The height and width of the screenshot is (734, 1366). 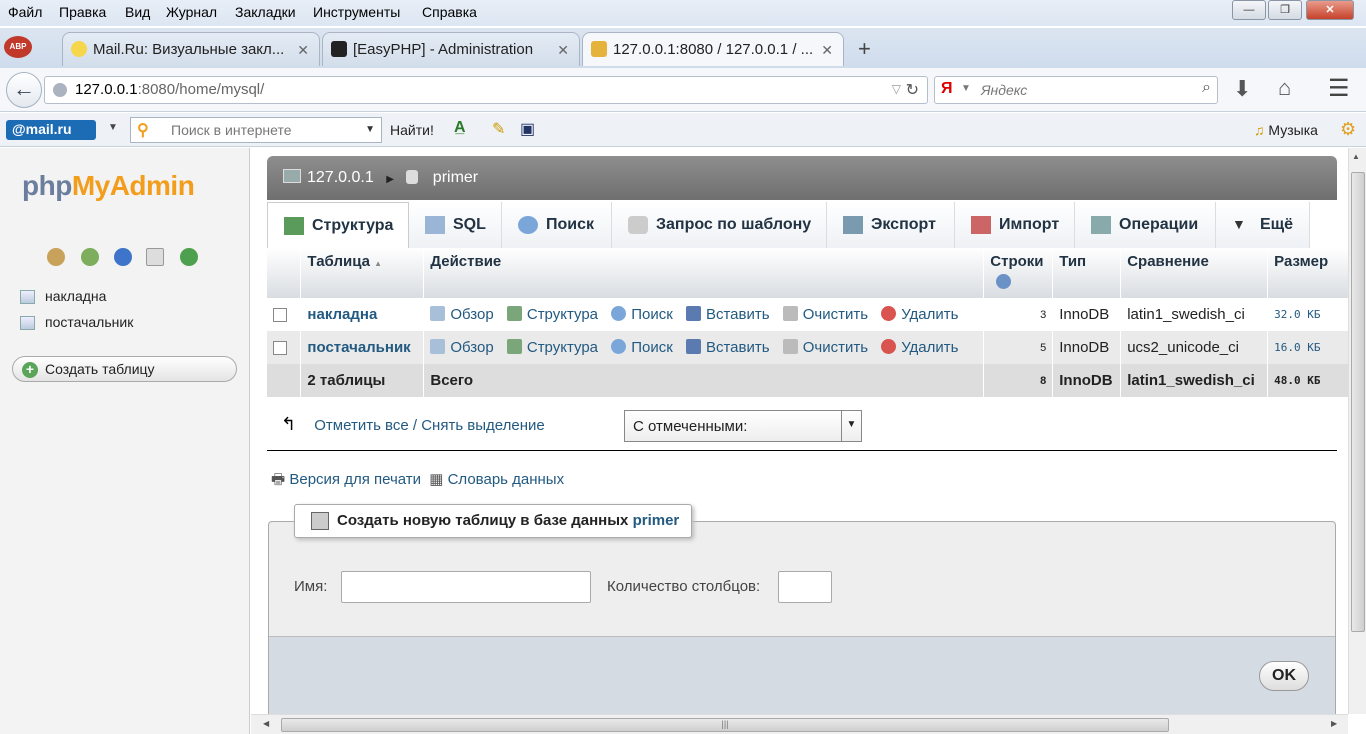 What do you see at coordinates (1284, 88) in the screenshot?
I see `home-icon: ⌂` at bounding box center [1284, 88].